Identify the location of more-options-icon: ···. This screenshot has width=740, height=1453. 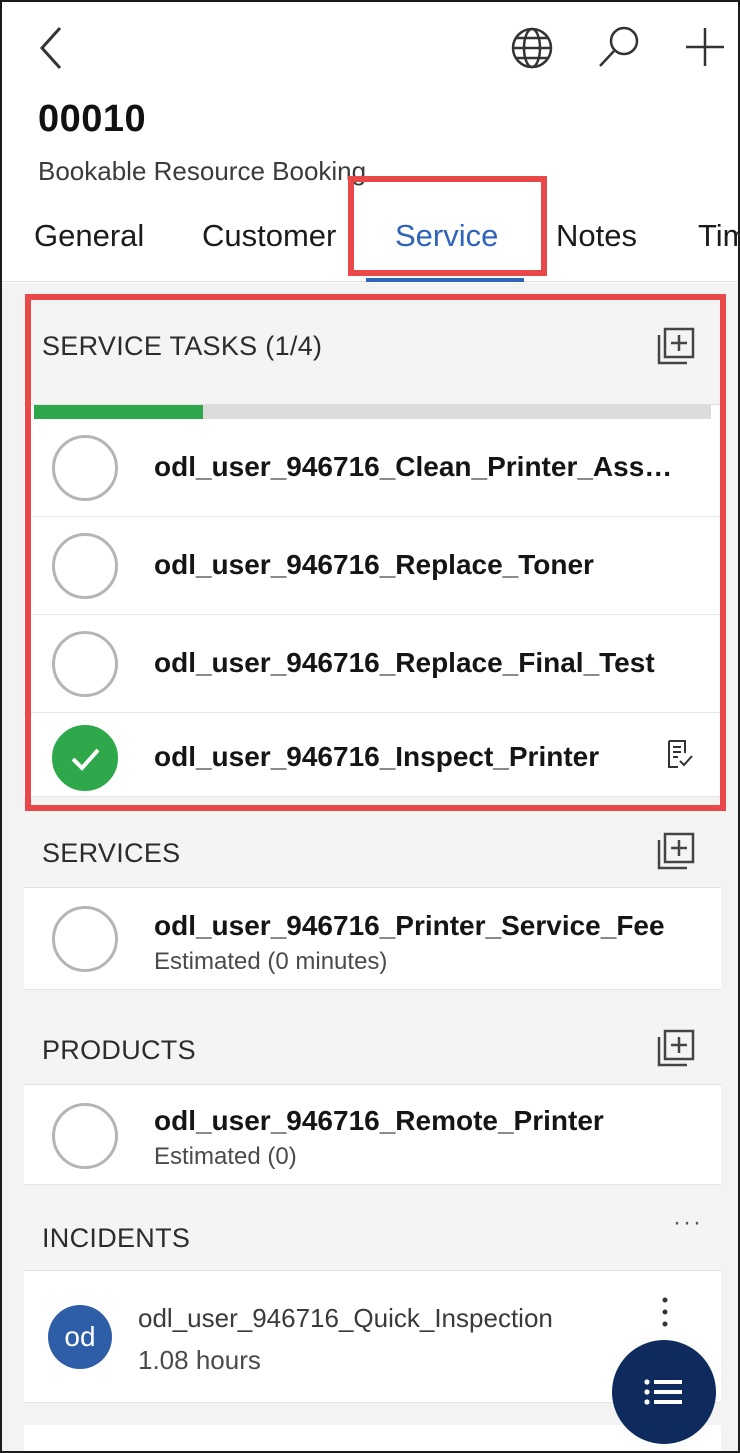
(688, 1223).